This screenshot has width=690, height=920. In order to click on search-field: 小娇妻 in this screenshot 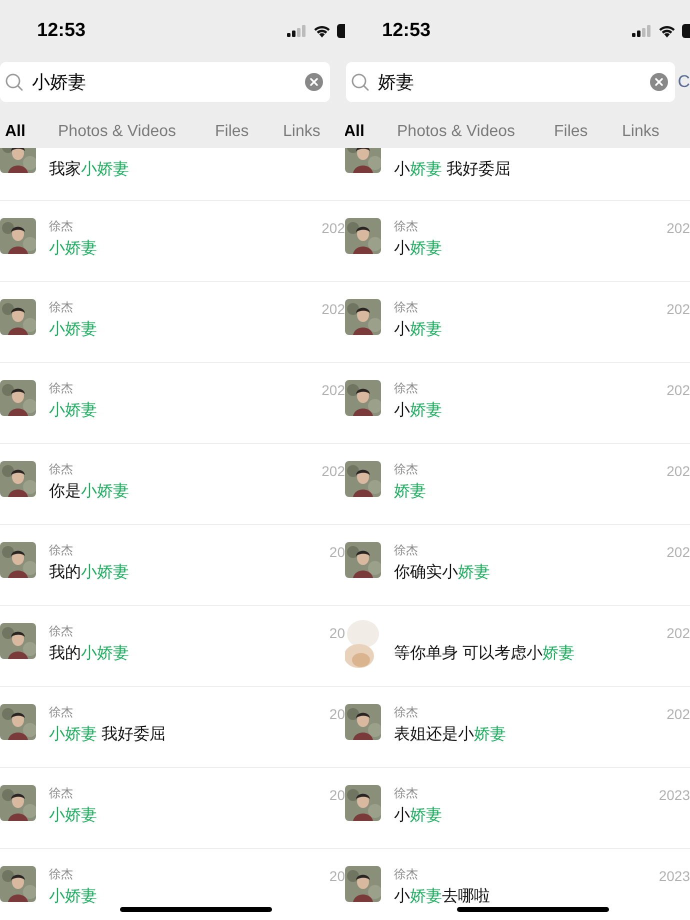, I will do `click(165, 82)`.